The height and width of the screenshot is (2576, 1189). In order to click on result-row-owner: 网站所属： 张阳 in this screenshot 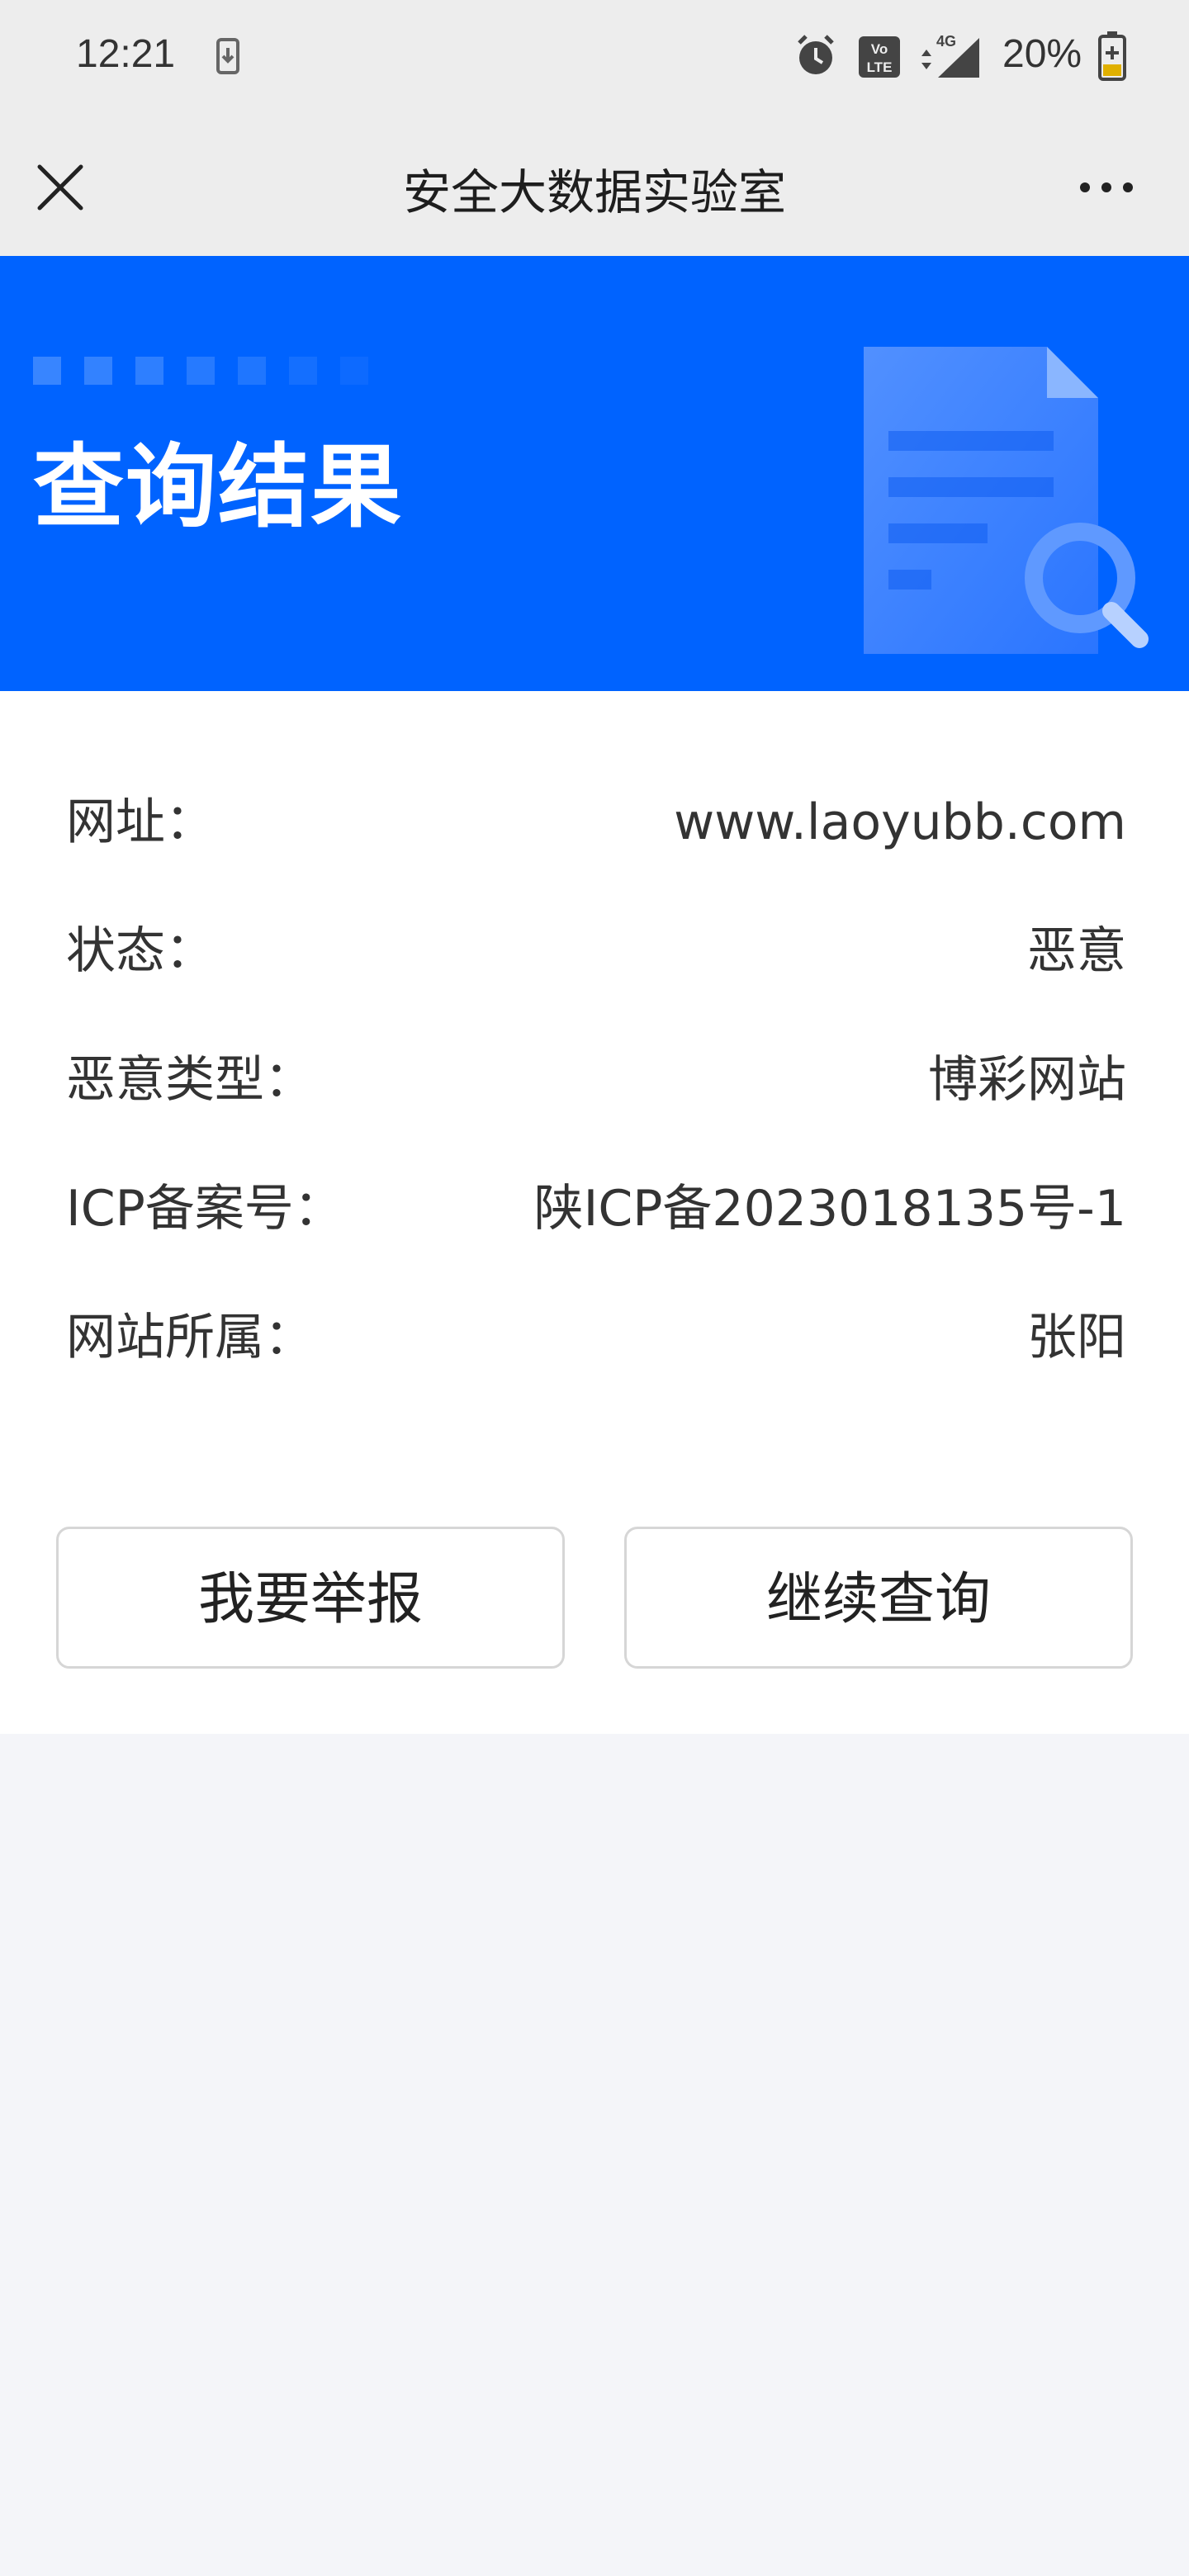, I will do `click(596, 1337)`.